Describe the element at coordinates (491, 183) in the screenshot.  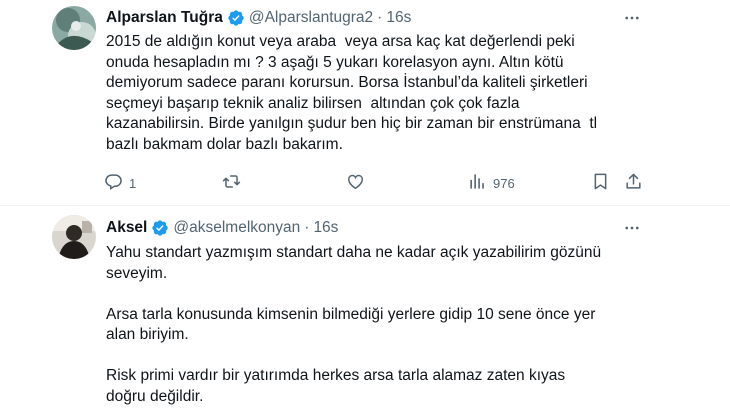
I see `views-button: 976` at that location.